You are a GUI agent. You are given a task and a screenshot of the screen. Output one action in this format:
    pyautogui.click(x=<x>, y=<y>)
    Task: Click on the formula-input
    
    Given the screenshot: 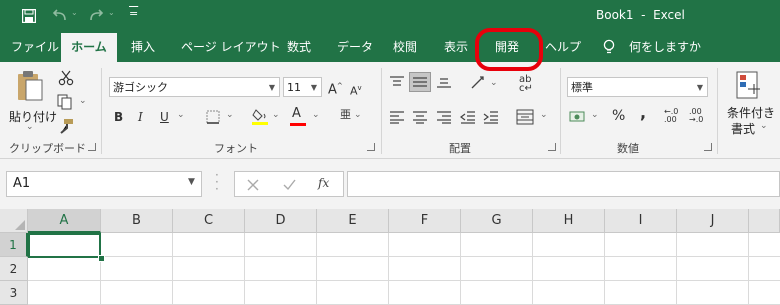 What is the action you would take?
    pyautogui.click(x=563, y=184)
    